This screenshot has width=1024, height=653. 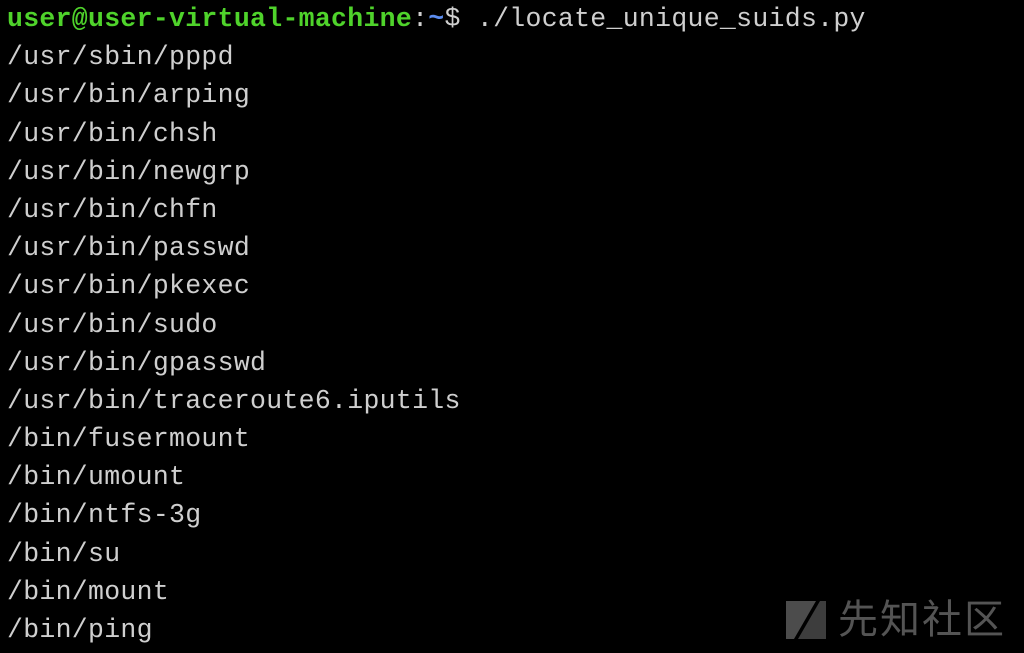 I want to click on watermark: 先知社区, so click(x=893, y=620).